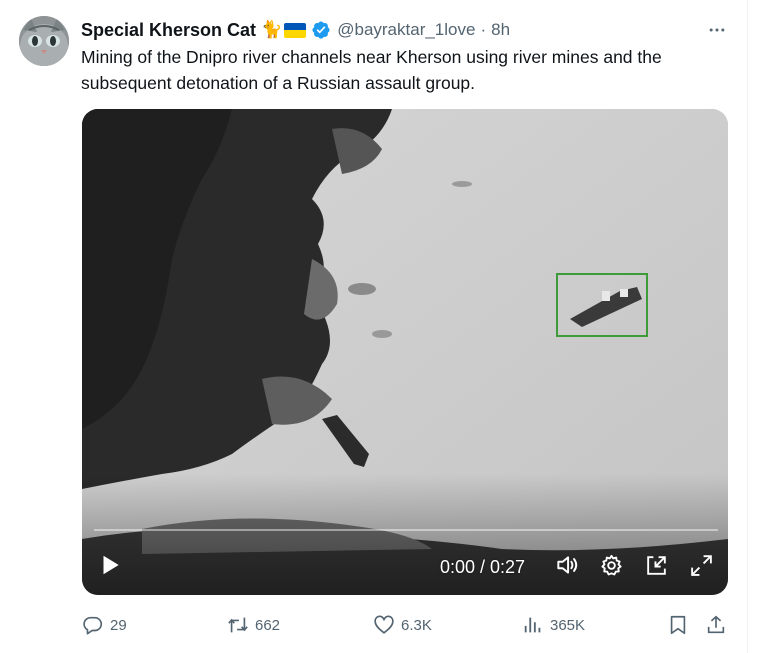  Describe the element at coordinates (532, 625) in the screenshot. I see `views-icon` at that location.